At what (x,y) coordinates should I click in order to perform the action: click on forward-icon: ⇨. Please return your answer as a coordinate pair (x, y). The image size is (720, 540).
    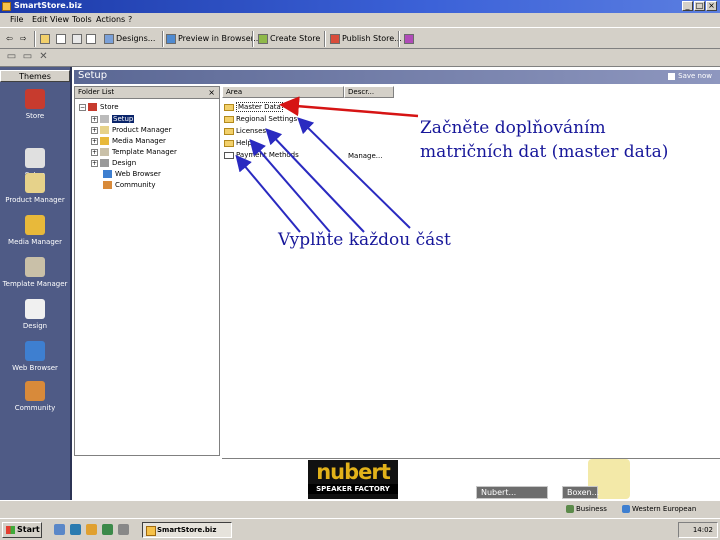
    Looking at the image, I should click on (23, 39).